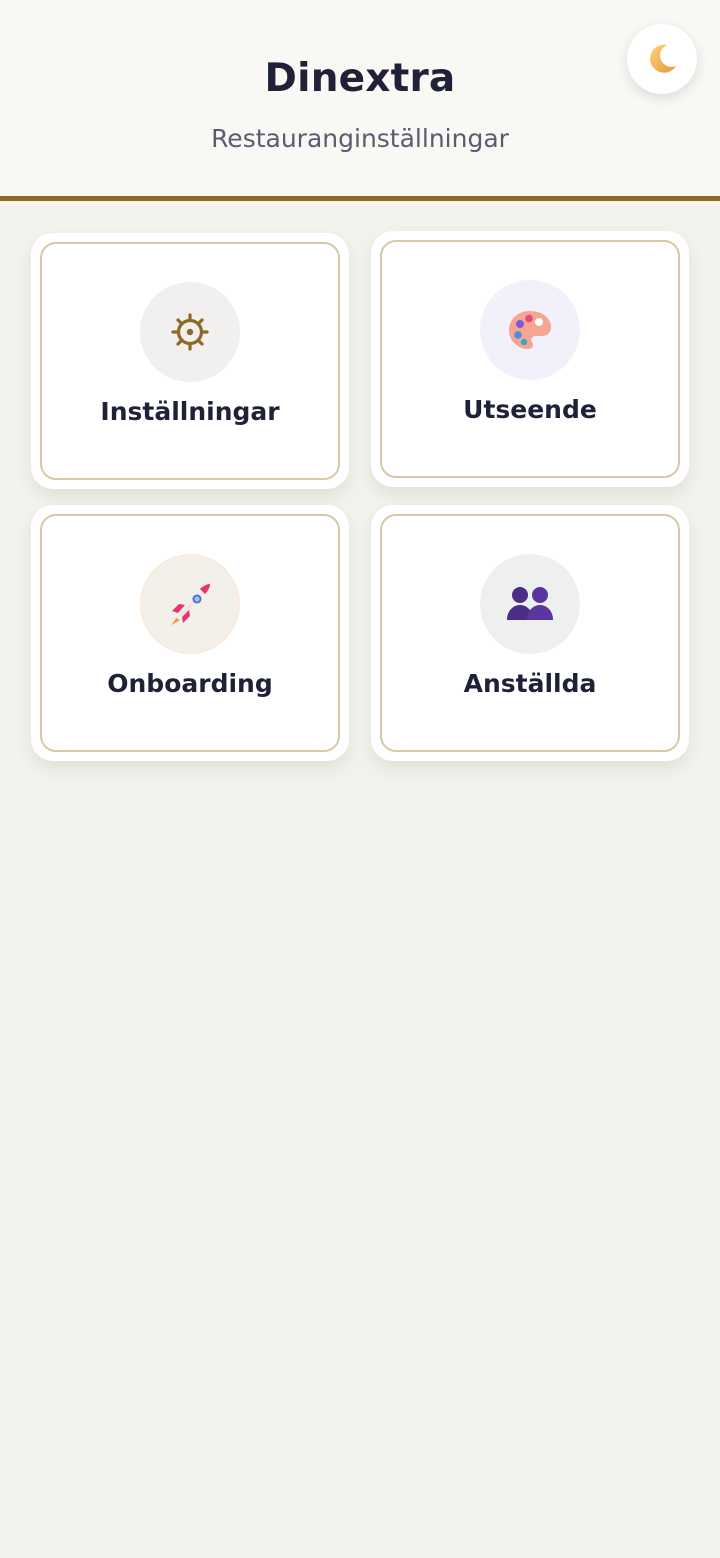  I want to click on card-anstallda: Anställda, so click(530, 633).